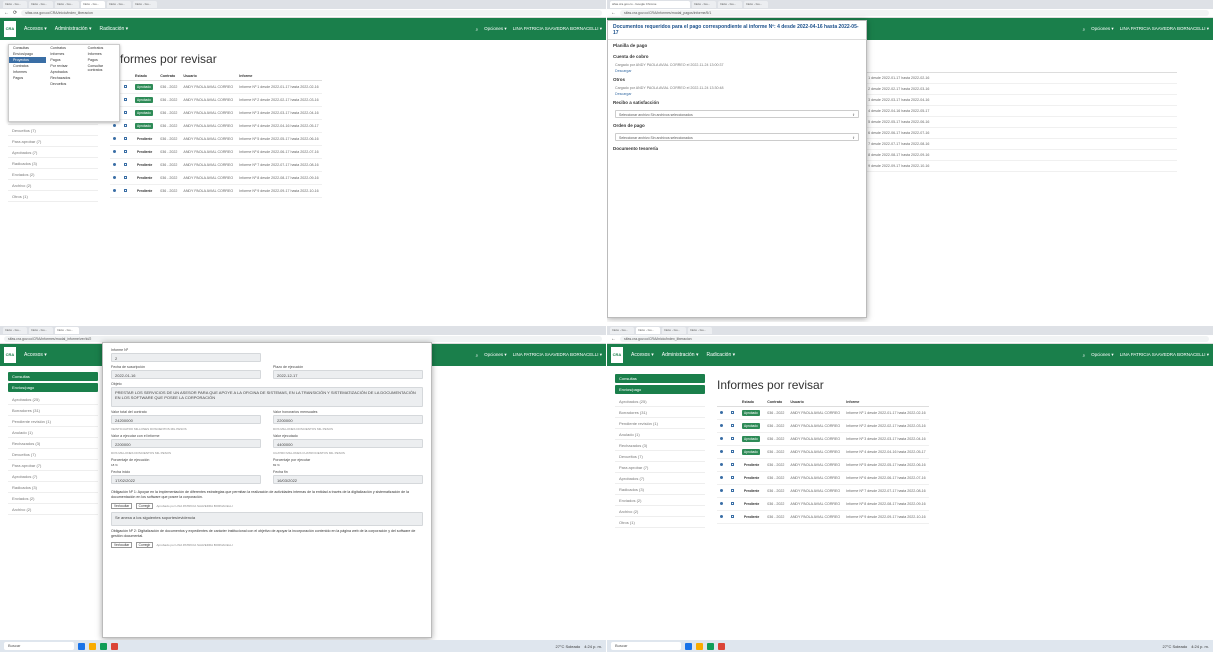  What do you see at coordinates (186, 357) in the screenshot?
I see `field-informe-n: 2` at bounding box center [186, 357].